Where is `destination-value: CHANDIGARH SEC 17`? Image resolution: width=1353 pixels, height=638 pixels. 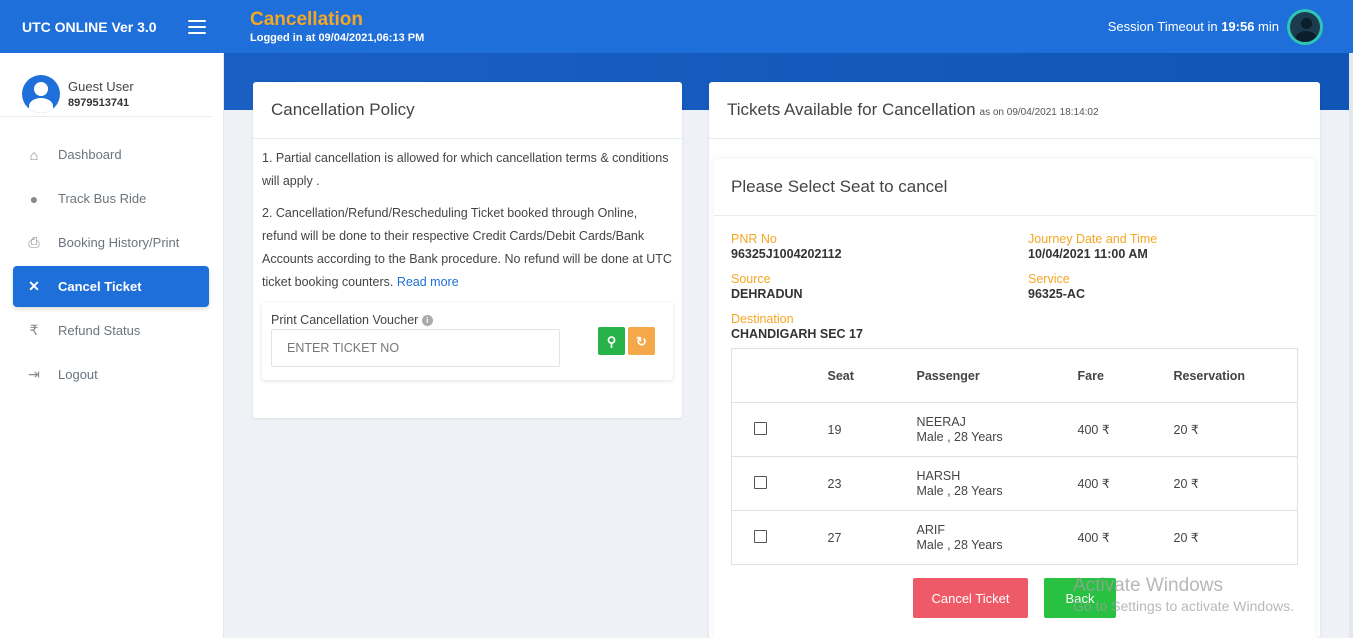
destination-value: CHANDIGARH SEC 17 is located at coordinates (797, 334).